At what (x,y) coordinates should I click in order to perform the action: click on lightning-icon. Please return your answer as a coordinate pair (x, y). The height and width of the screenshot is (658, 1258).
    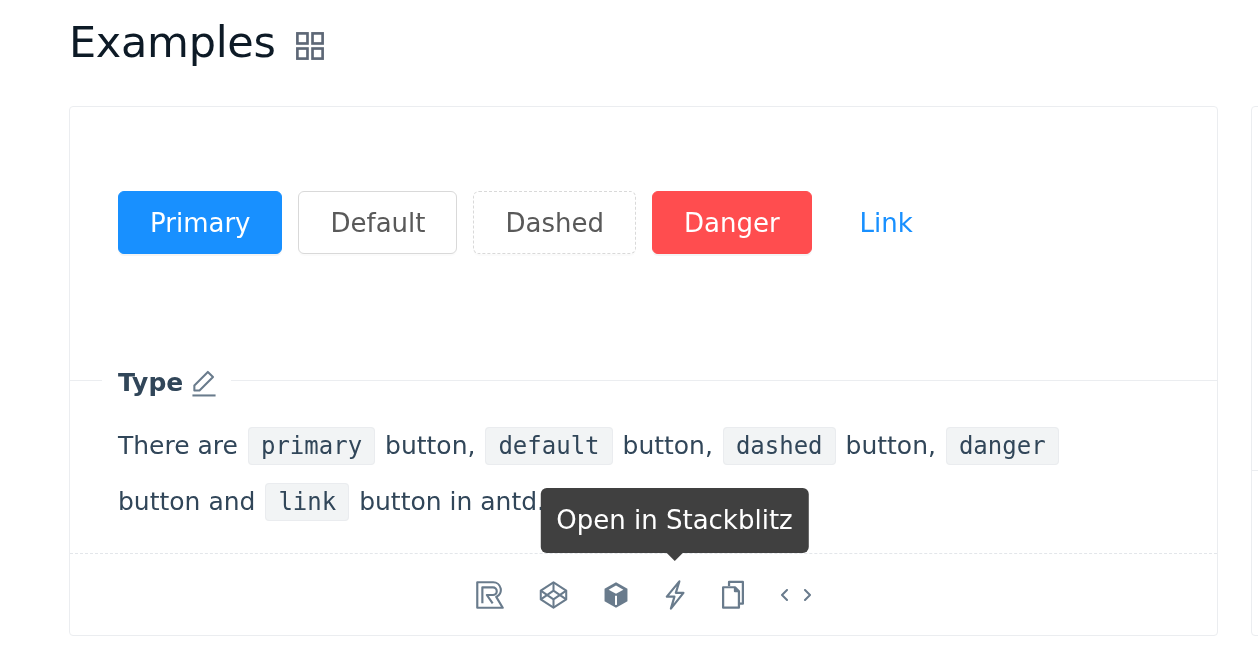
    Looking at the image, I should click on (674, 594).